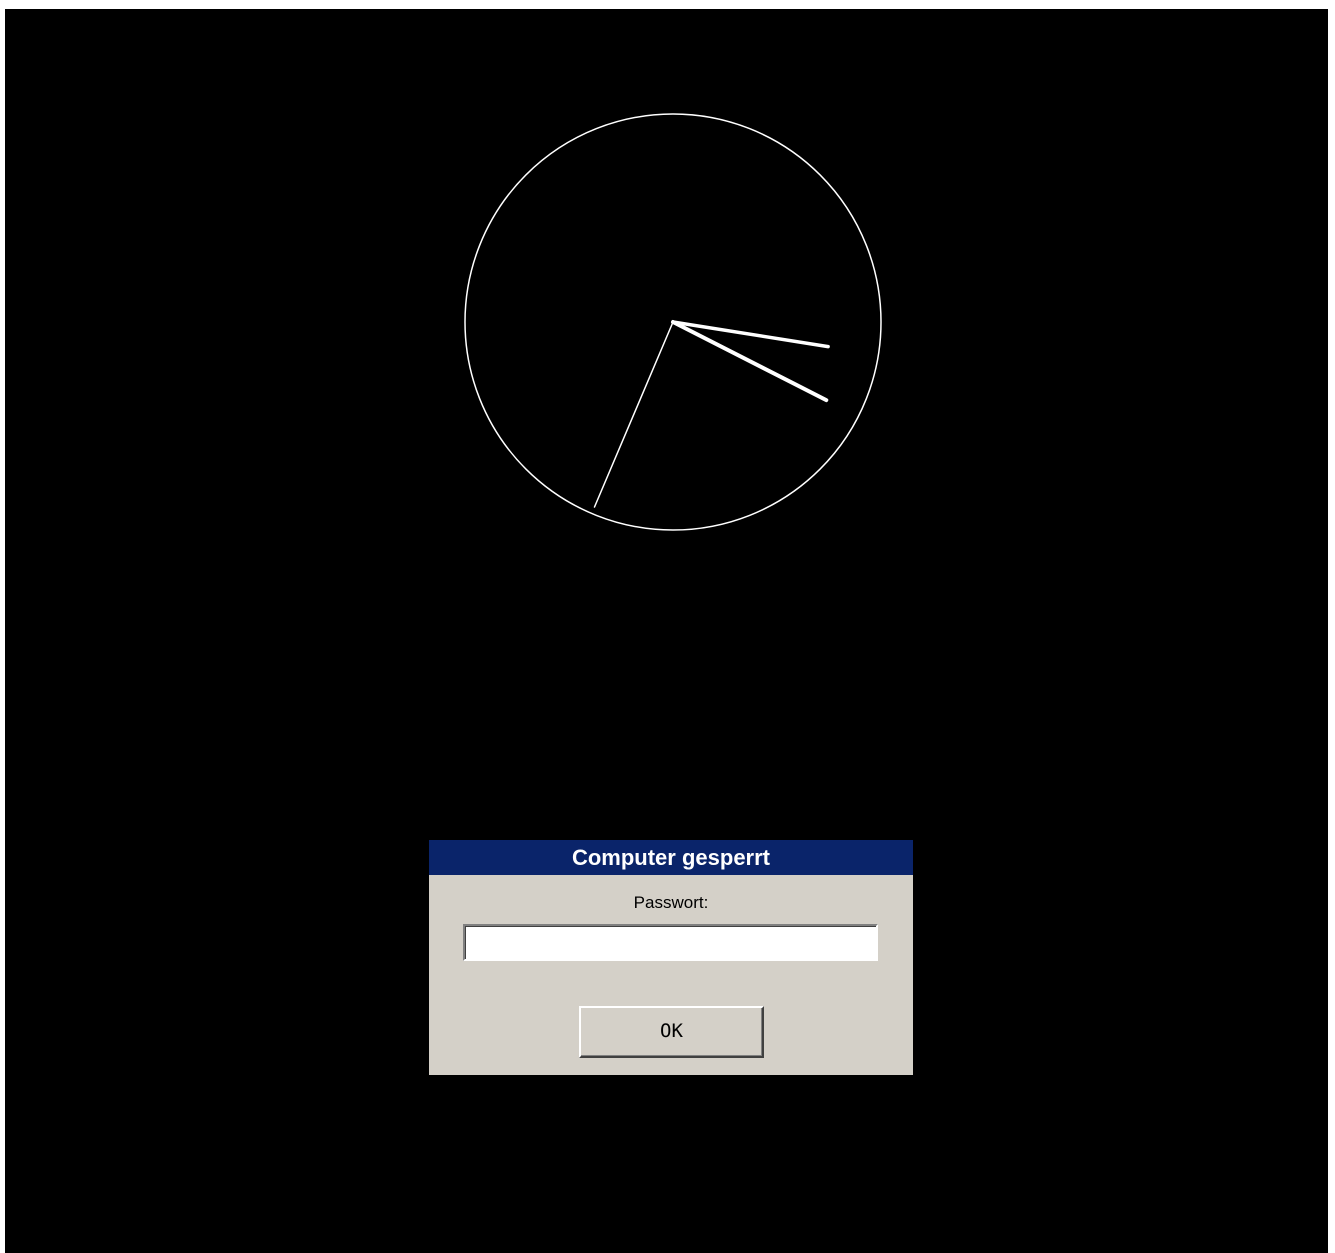  Describe the element at coordinates (671, 1032) in the screenshot. I see `ok-button: OK` at that location.